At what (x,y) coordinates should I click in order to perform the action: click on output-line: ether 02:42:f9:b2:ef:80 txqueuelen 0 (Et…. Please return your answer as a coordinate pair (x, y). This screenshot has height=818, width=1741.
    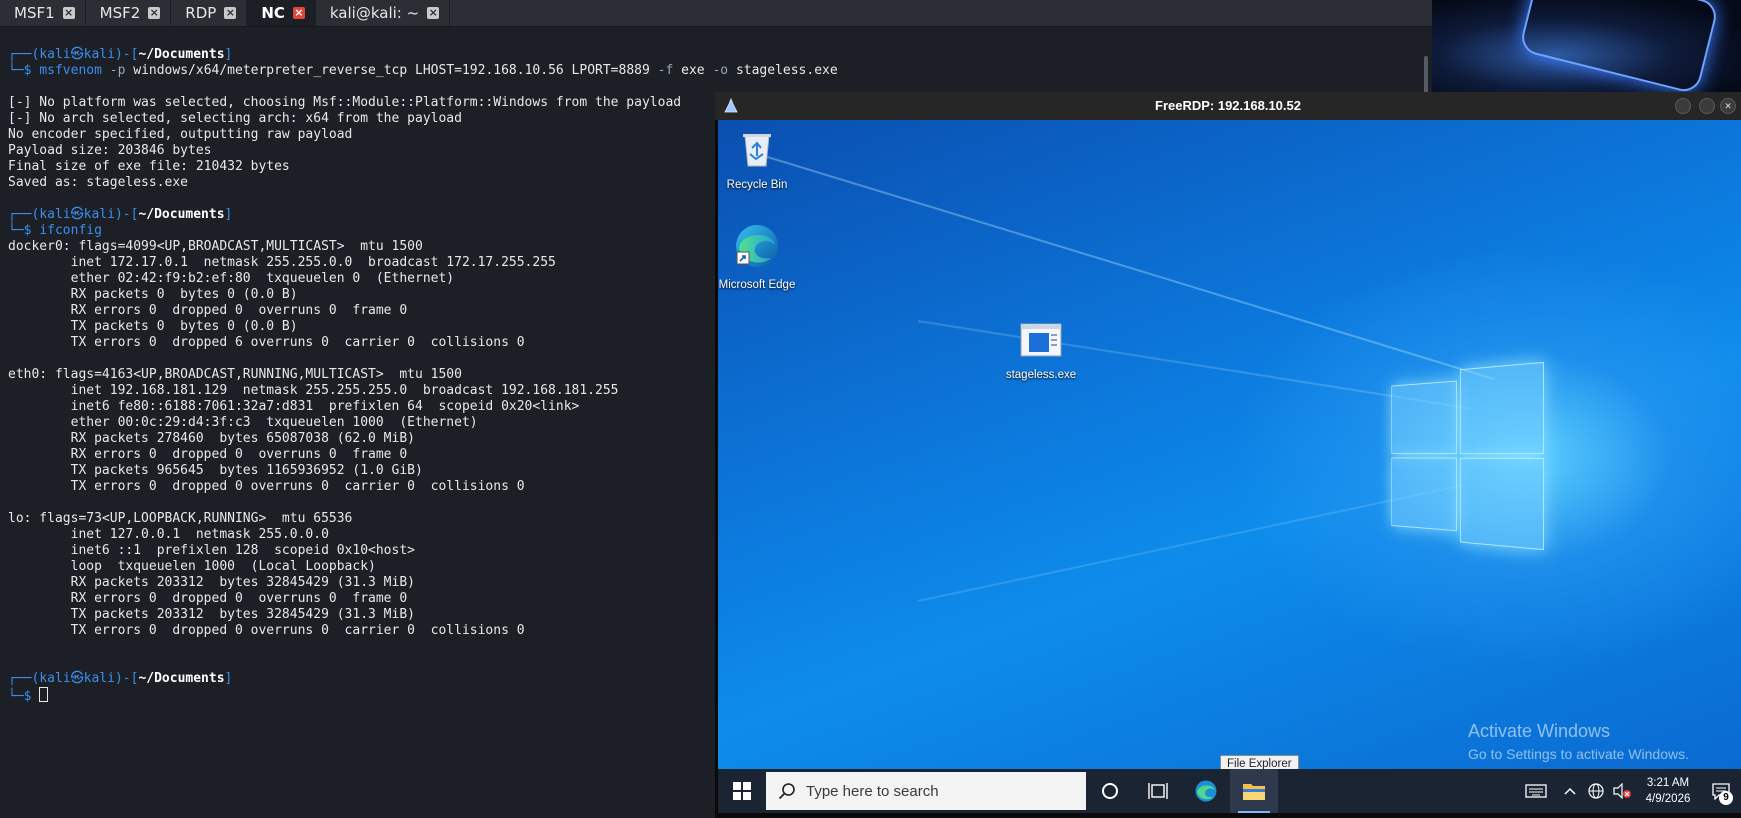
    Looking at the image, I should click on (423, 279).